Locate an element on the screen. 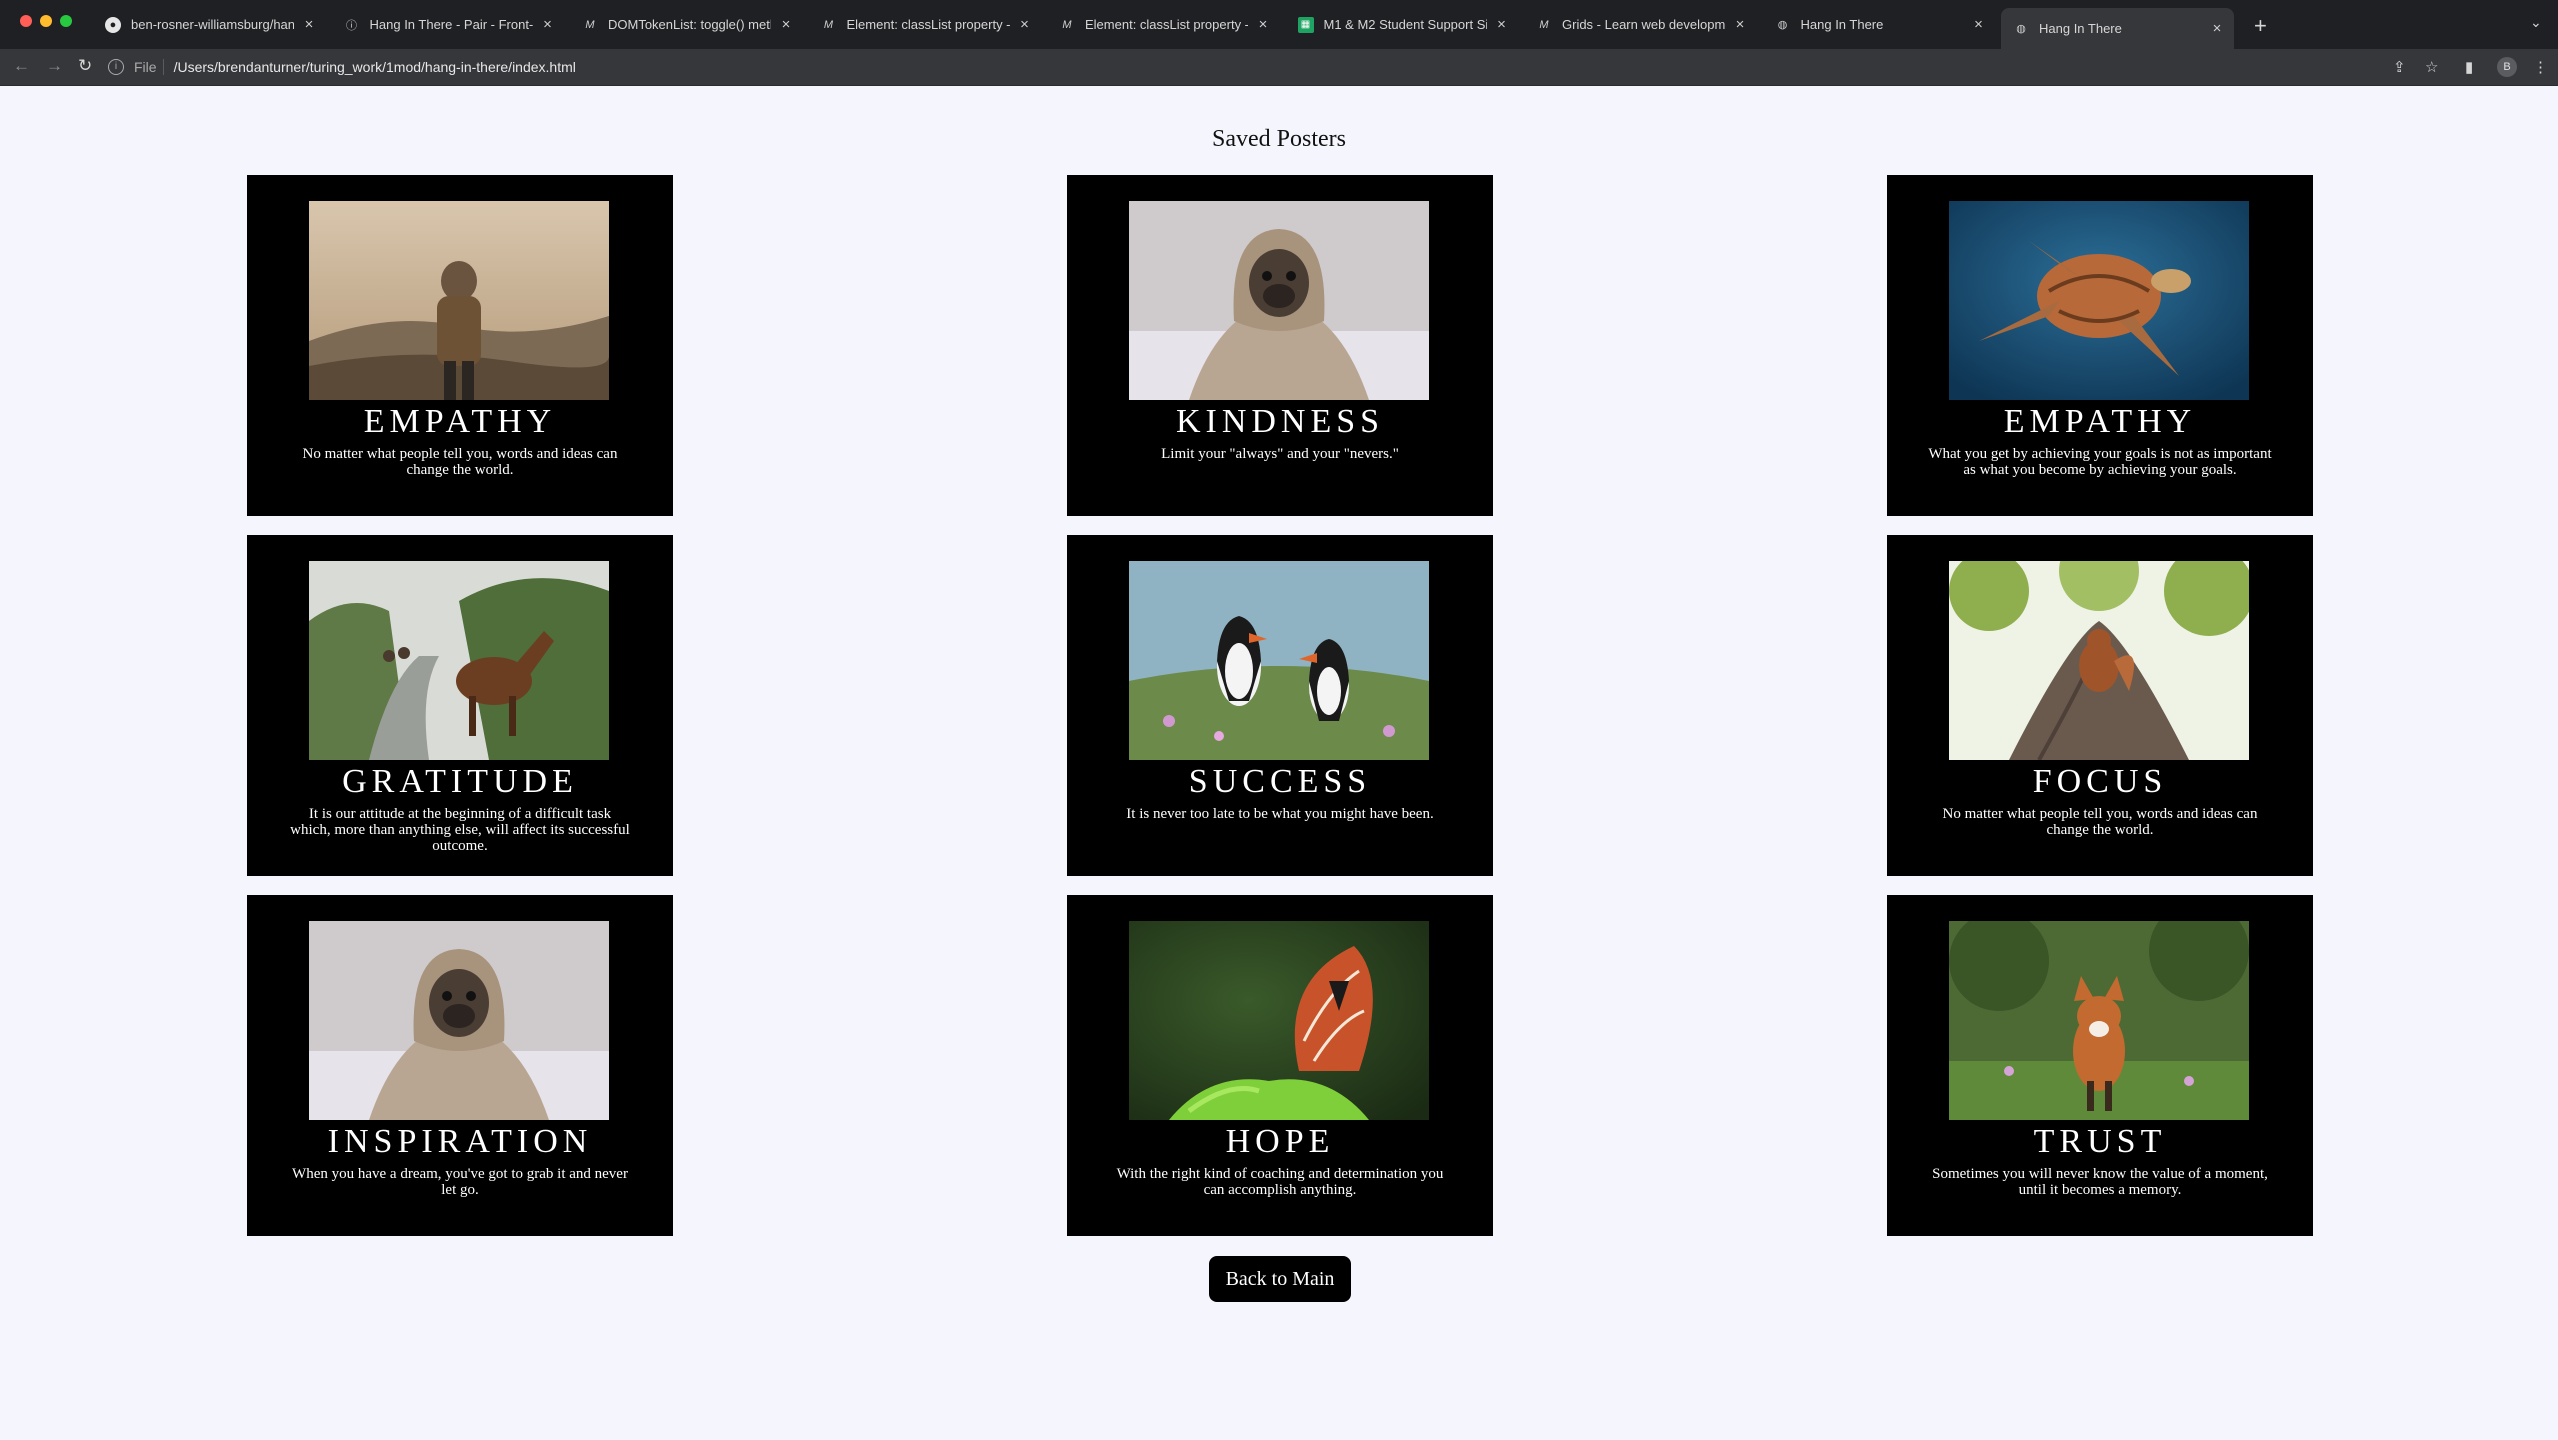  bookmark-star-icon: ☆ is located at coordinates (2431, 67).